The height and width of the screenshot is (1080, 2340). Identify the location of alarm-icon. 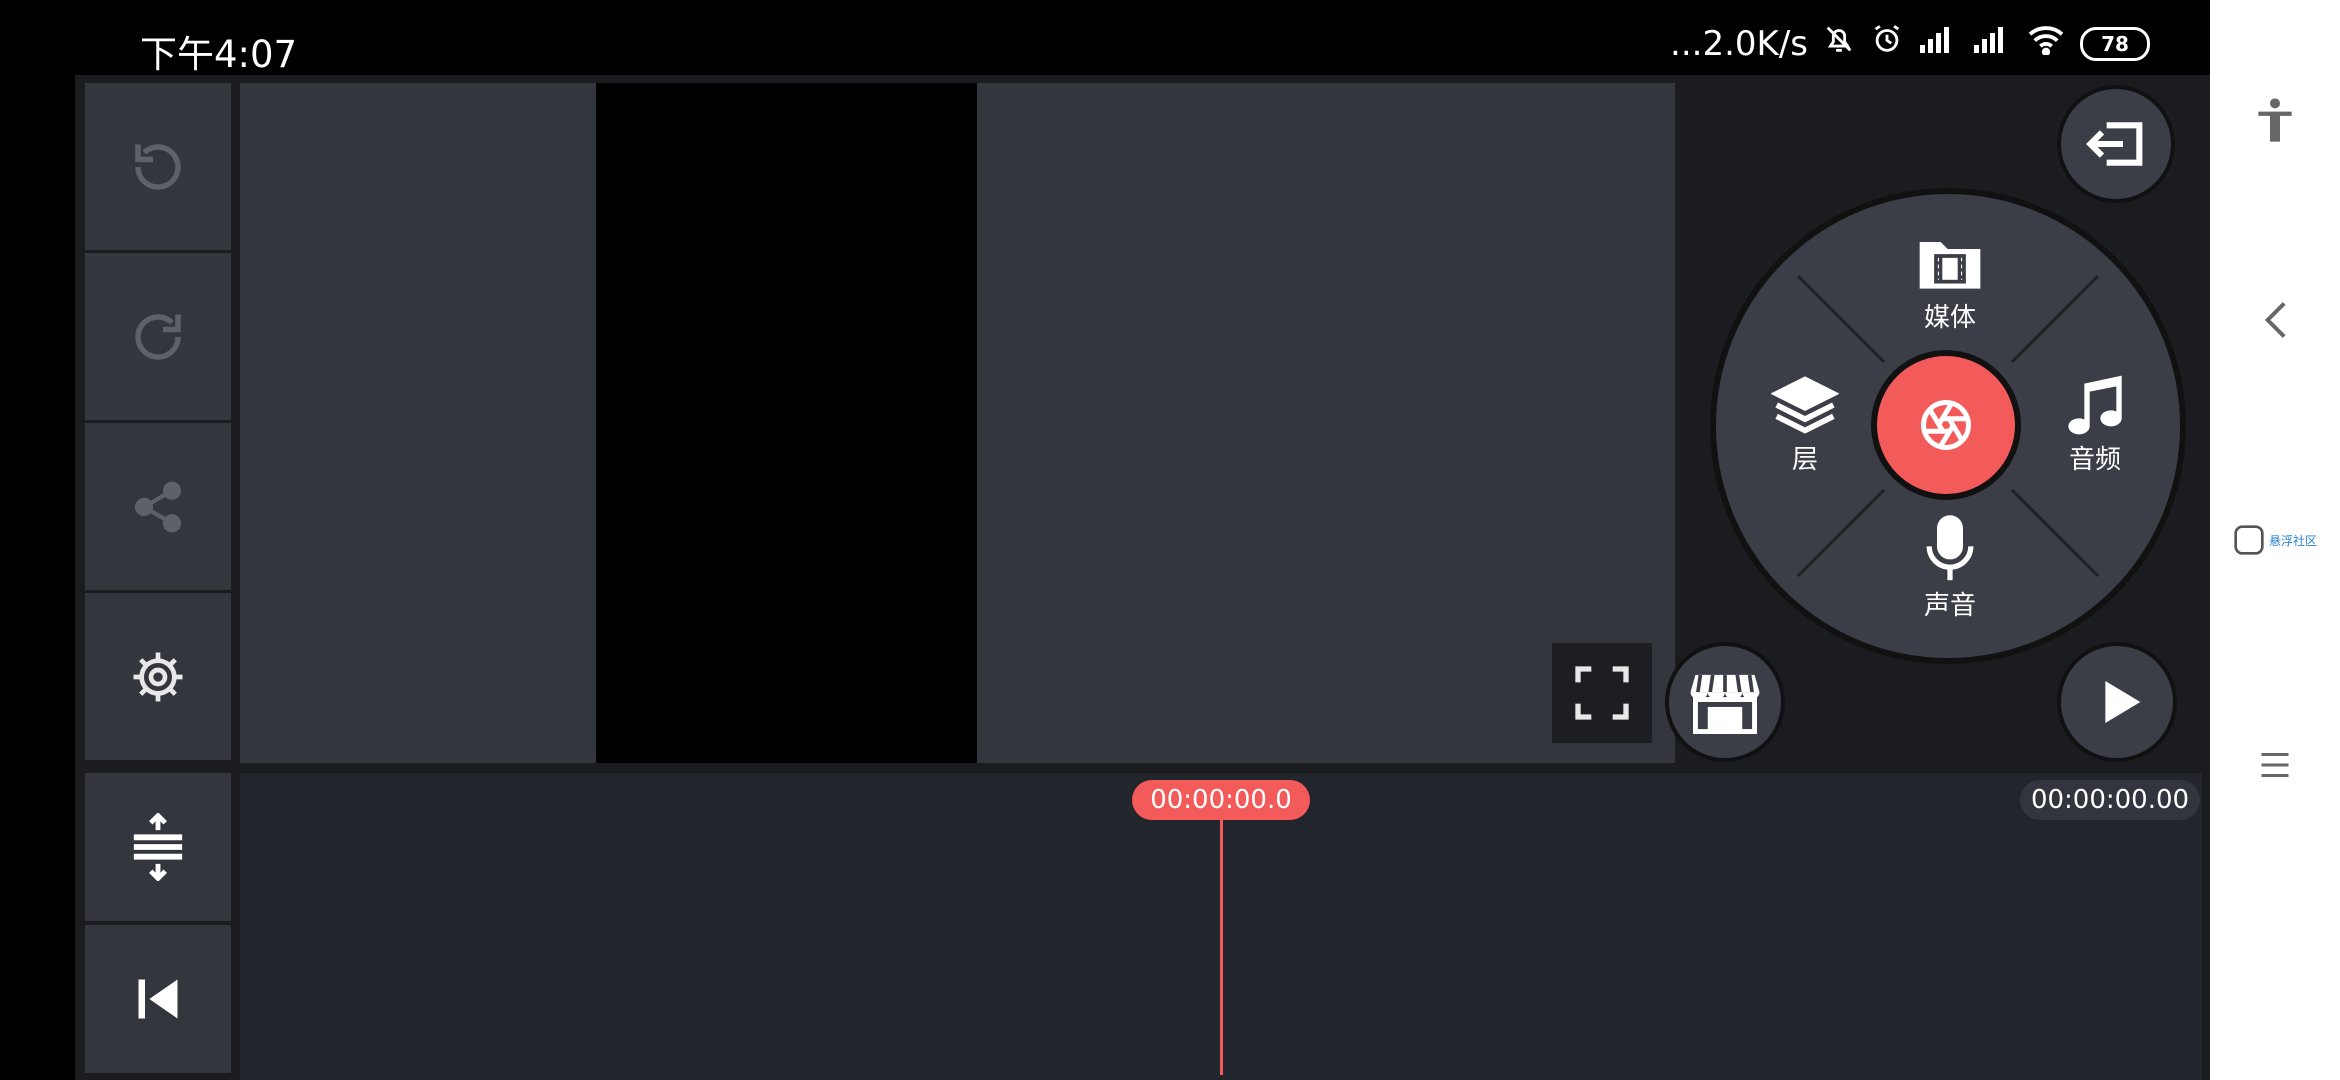
(1887, 43).